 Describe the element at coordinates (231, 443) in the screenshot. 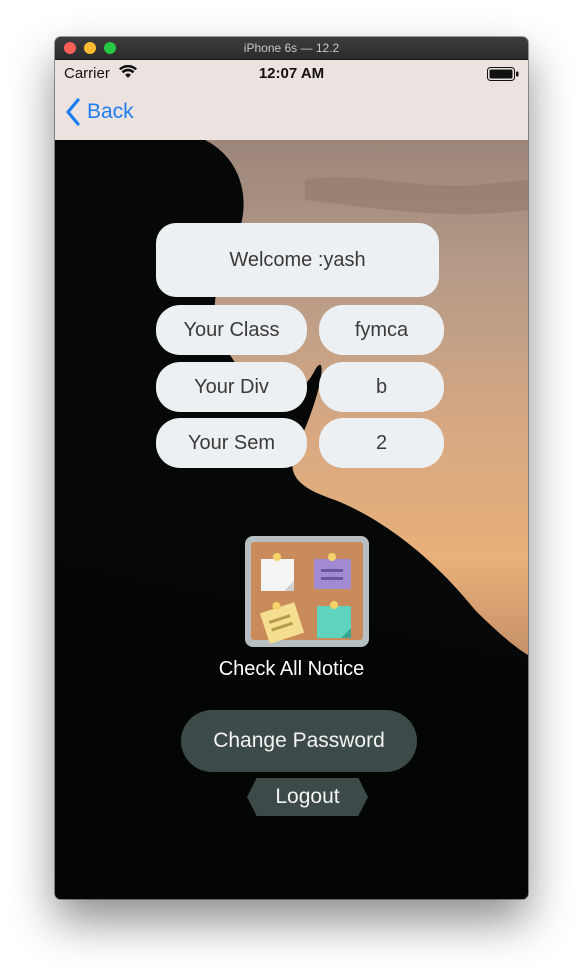

I see `sem-label: Your Sem` at that location.